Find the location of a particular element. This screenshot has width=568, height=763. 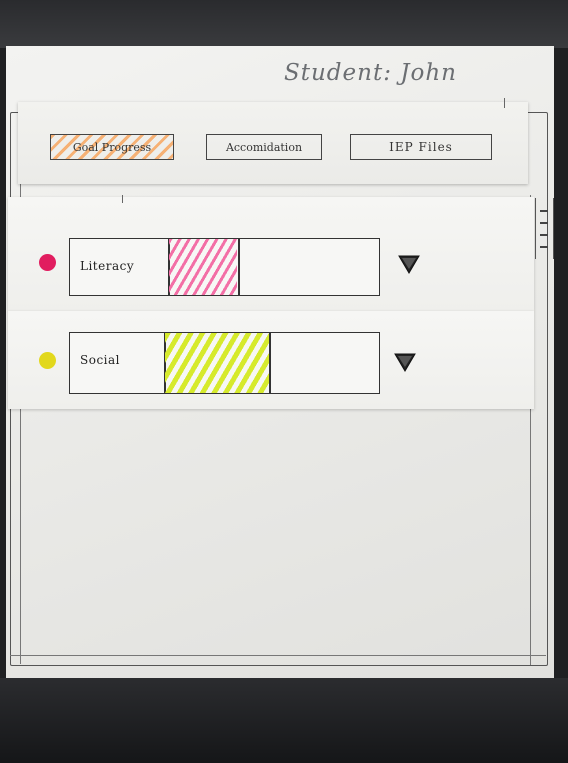

tab-goal-progress: Goal Progress is located at coordinates (112, 147).